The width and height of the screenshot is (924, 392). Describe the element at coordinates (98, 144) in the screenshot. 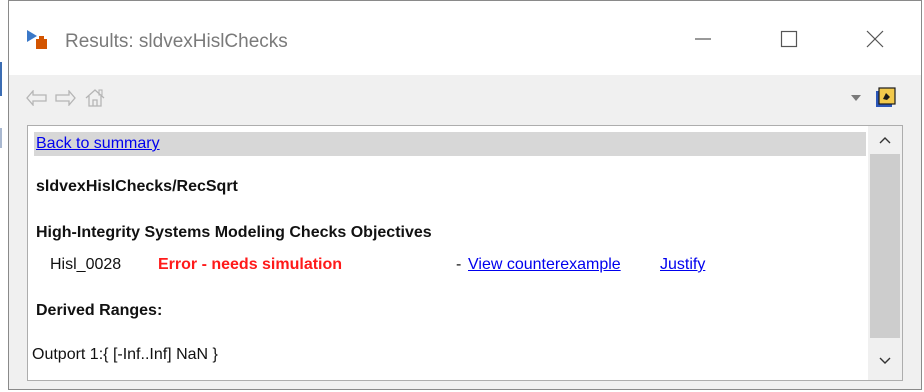

I see `back-to-summary-link: Back to summary` at that location.